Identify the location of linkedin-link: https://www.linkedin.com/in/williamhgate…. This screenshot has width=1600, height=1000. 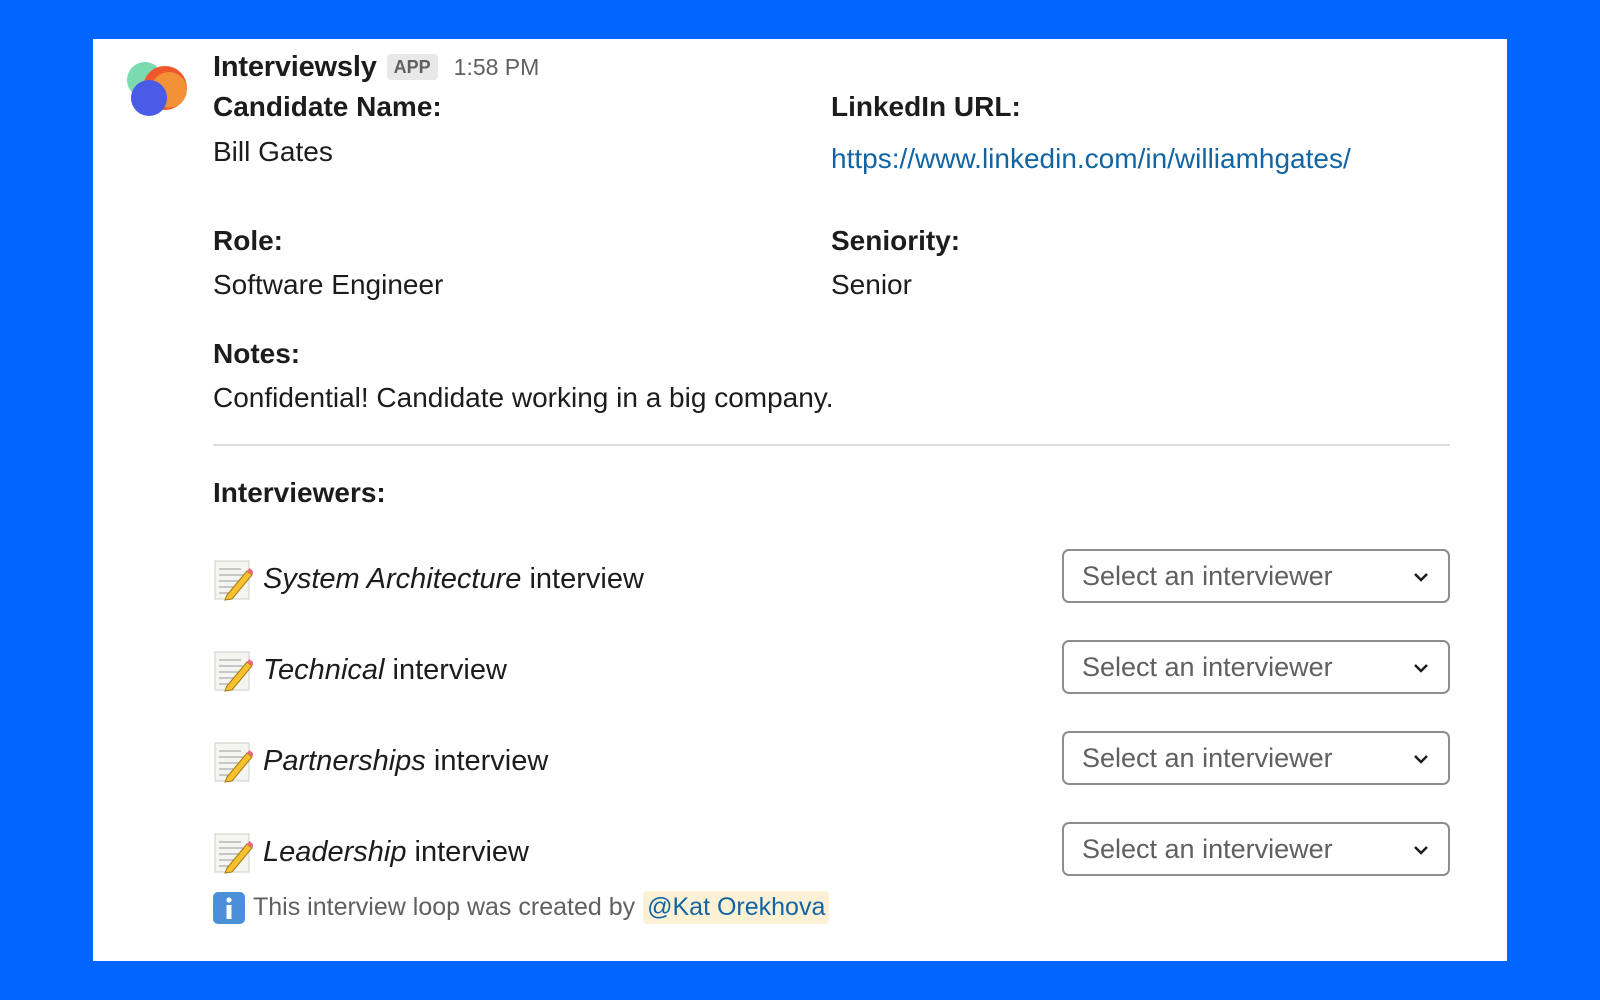
(1126, 158).